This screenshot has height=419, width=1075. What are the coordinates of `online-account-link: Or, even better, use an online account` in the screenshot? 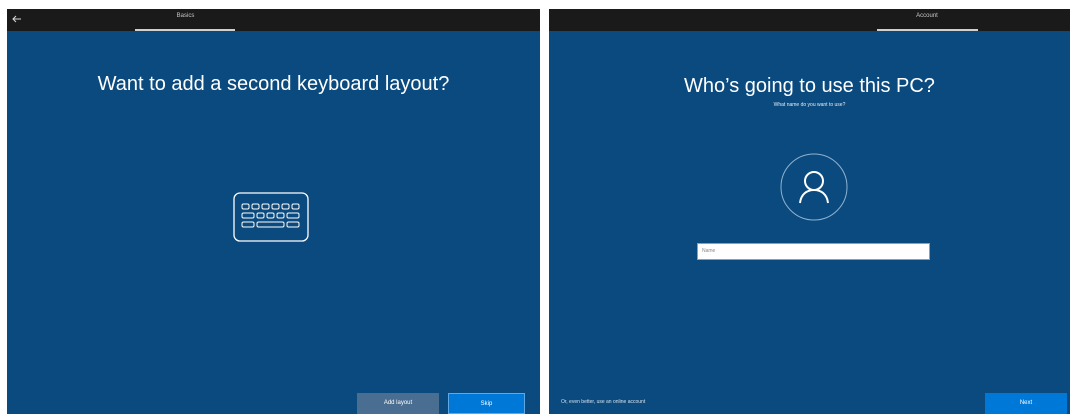 It's located at (603, 402).